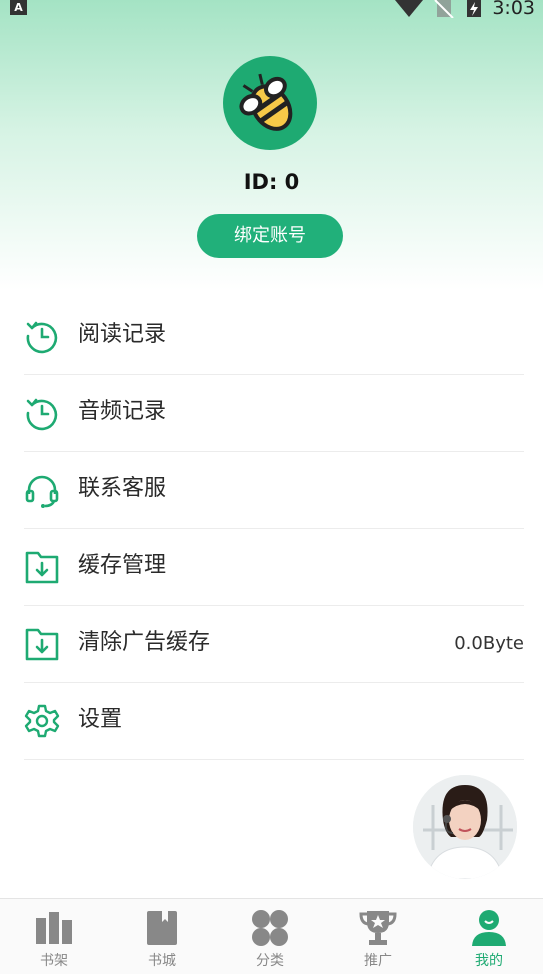 The width and height of the screenshot is (543, 974). I want to click on menu-item-label: 音频记录, so click(122, 411).